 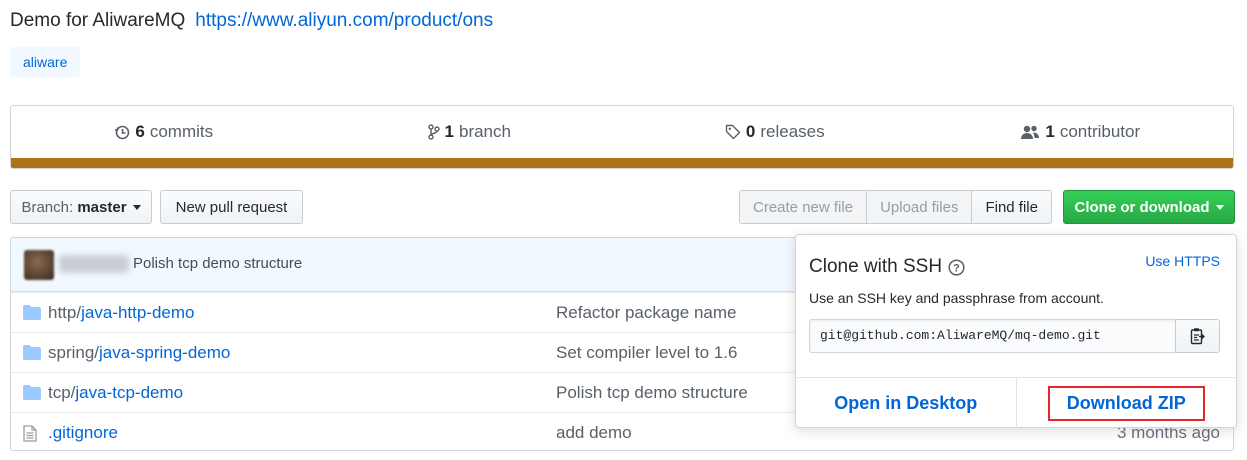 I want to click on branch-name: master, so click(x=102, y=207).